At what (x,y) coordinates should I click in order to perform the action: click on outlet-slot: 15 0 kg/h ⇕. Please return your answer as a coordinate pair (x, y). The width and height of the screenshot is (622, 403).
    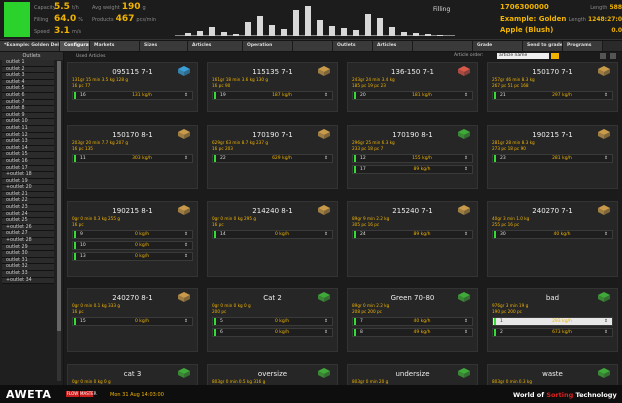
    Looking at the image, I should click on (132, 321).